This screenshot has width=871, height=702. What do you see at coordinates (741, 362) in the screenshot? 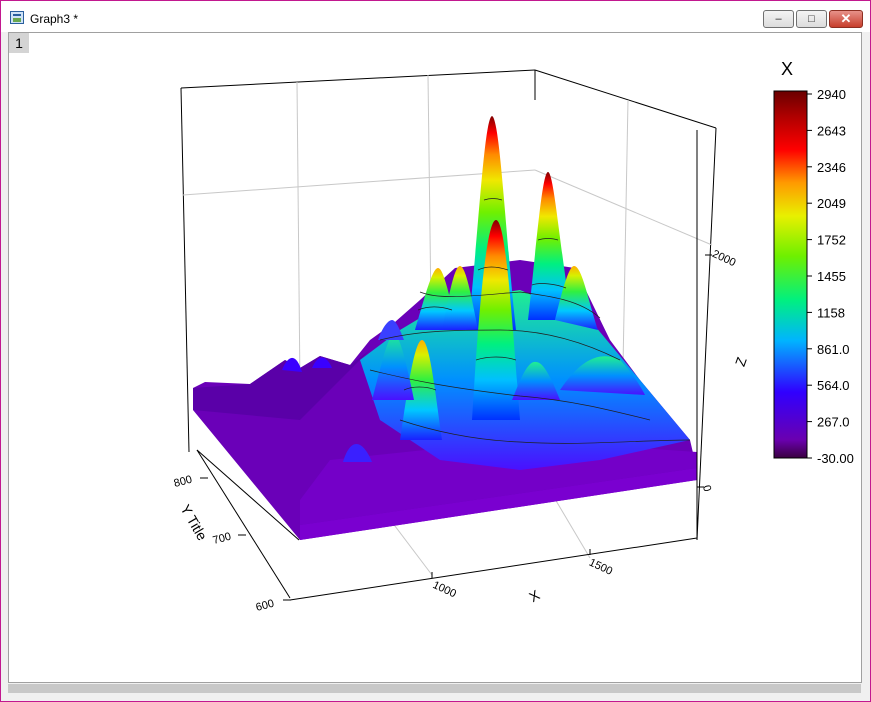
I see `z-axis-title: Z` at bounding box center [741, 362].